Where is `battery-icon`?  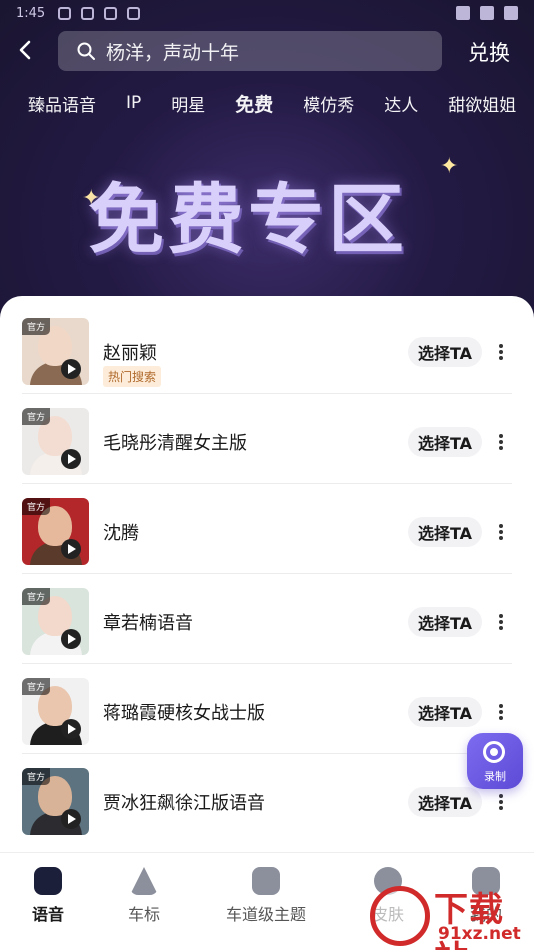 battery-icon is located at coordinates (511, 13).